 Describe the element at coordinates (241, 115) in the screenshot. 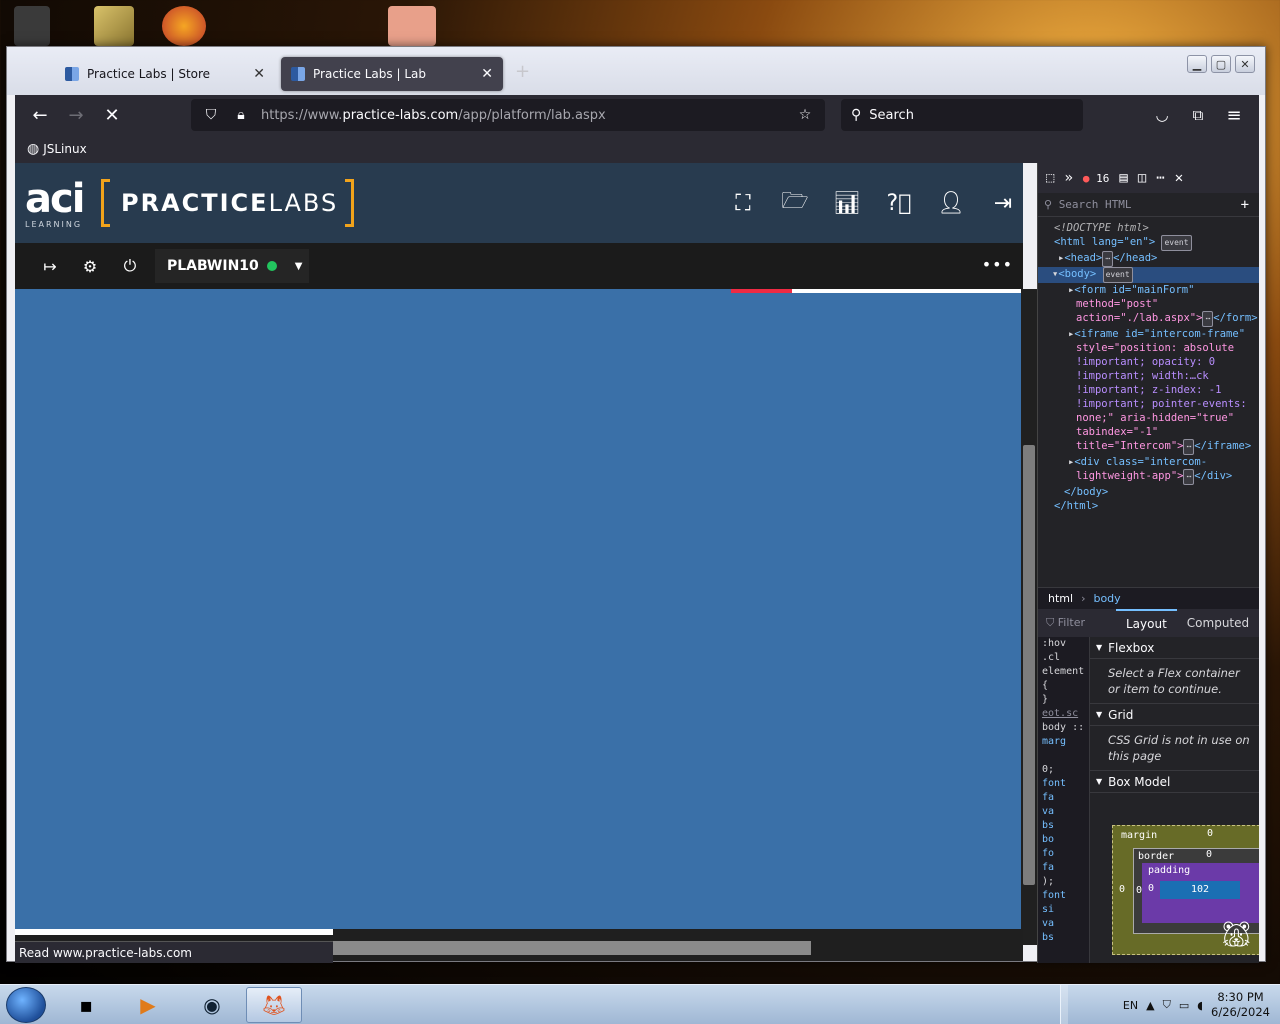

I see `lock-icon: 🔒︎` at that location.